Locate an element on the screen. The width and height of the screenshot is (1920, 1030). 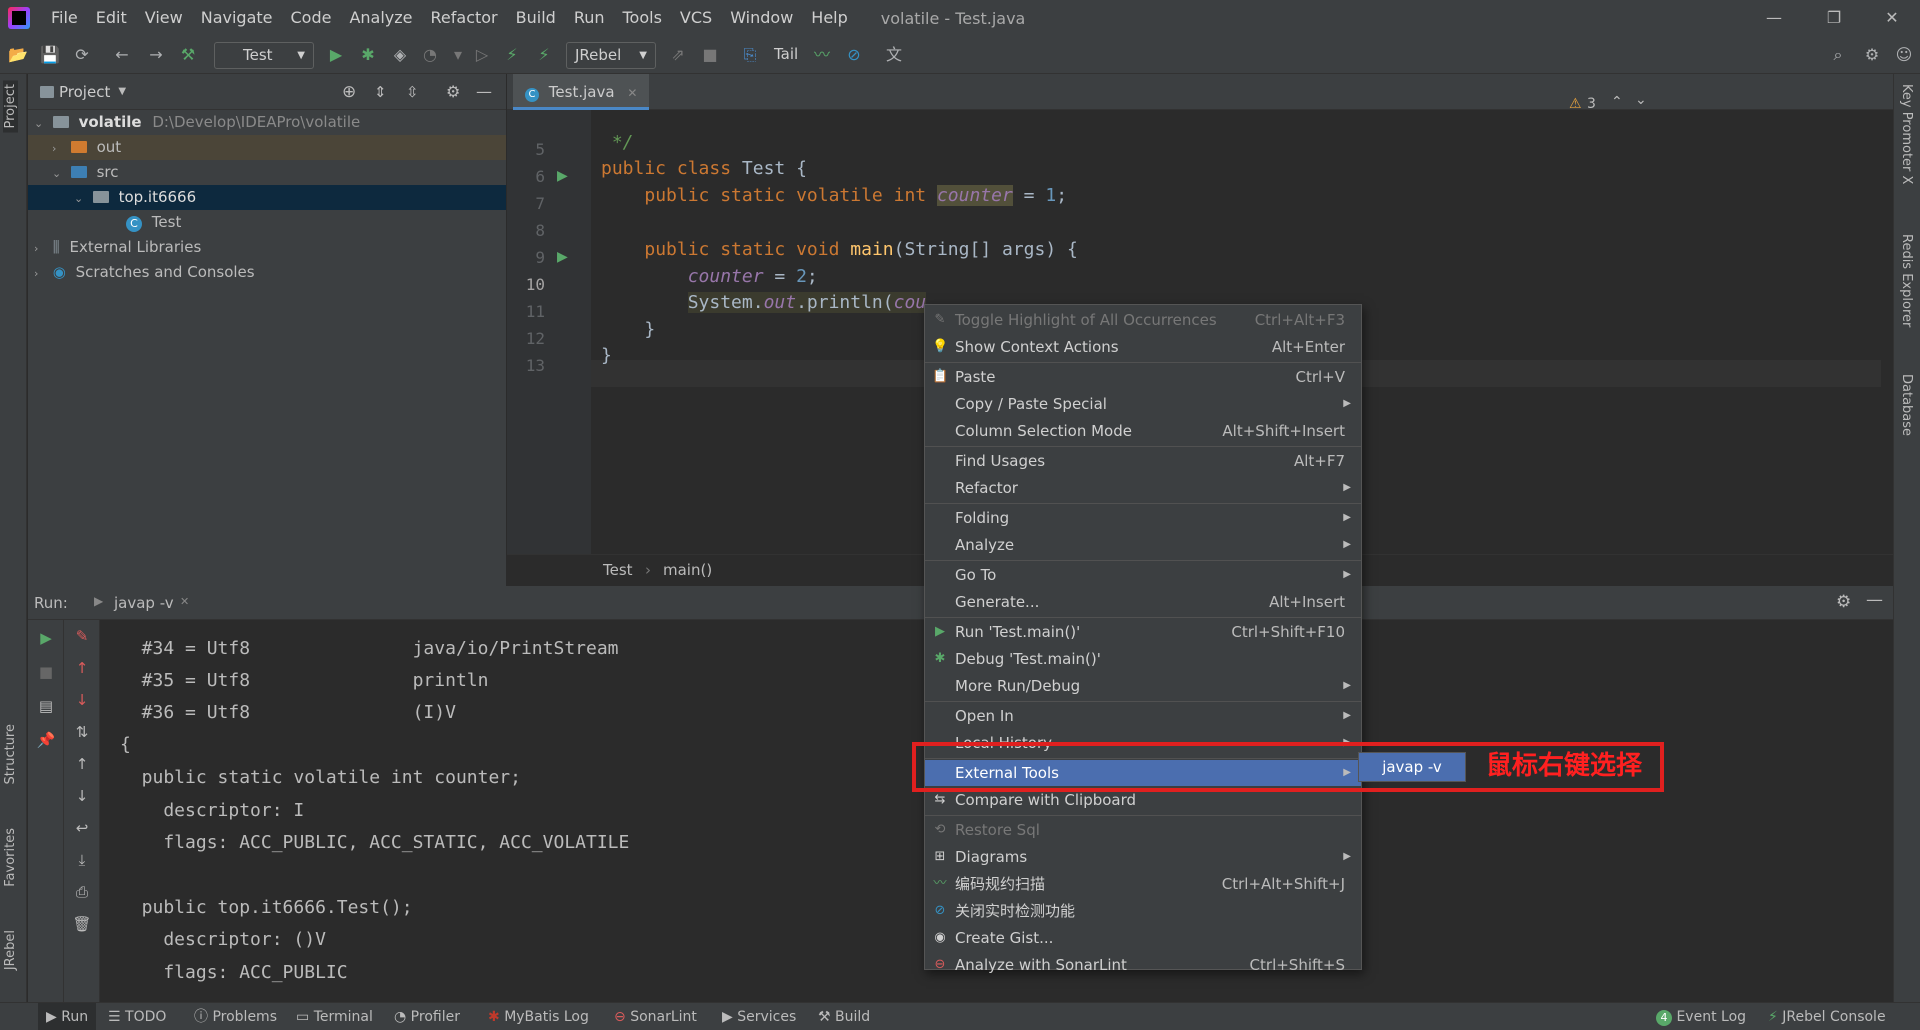
trash-icon: 🗑 is located at coordinates (82, 924).